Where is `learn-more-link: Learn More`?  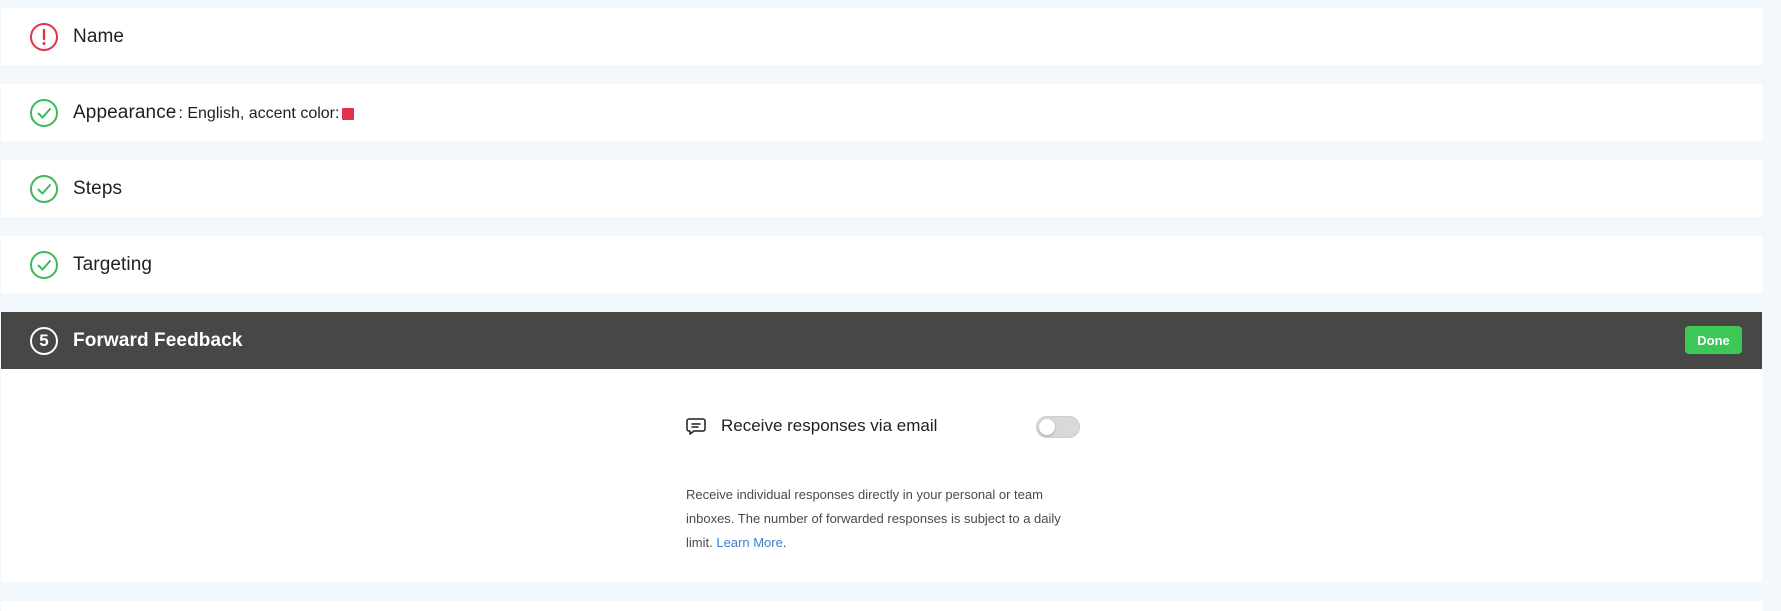 learn-more-link: Learn More is located at coordinates (749, 542).